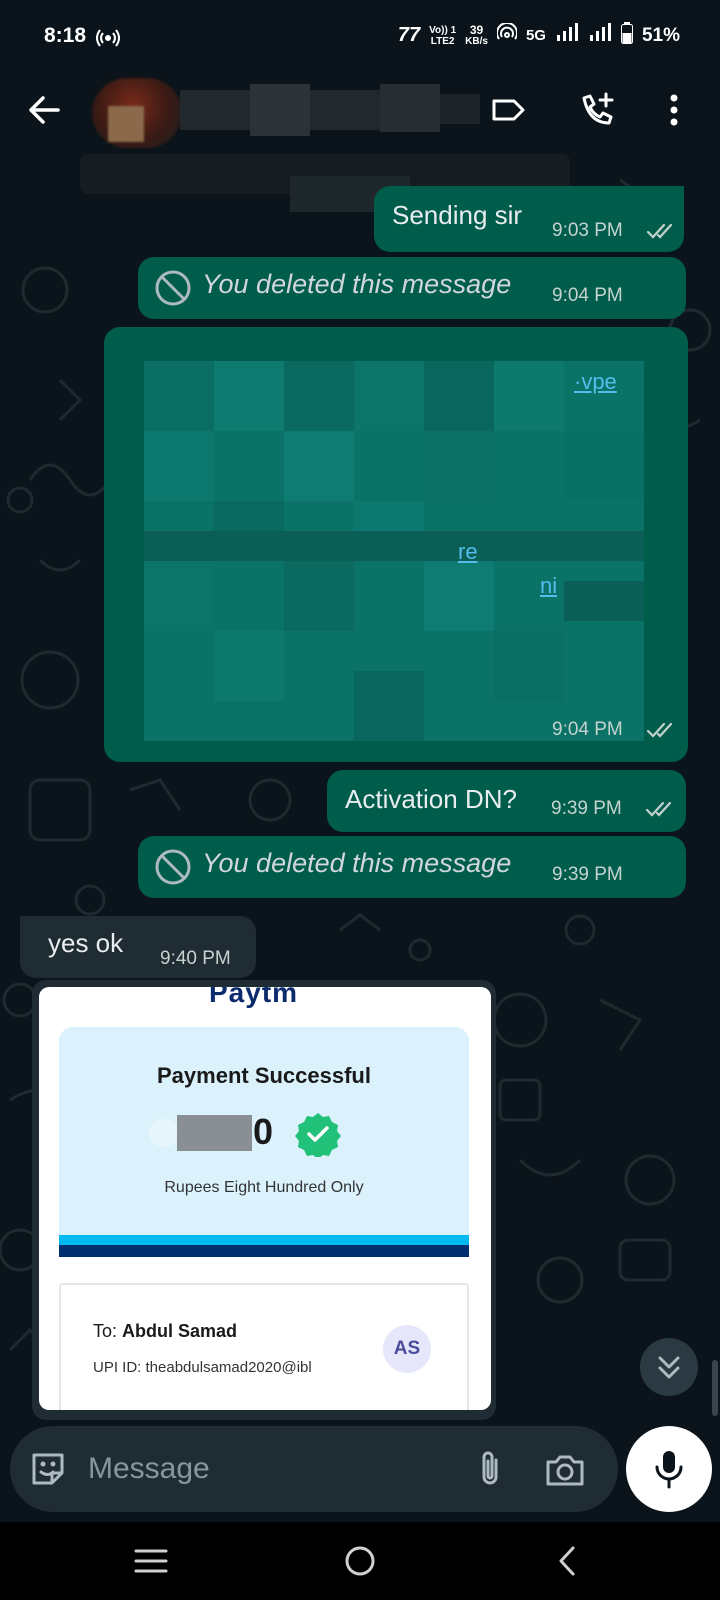 Image resolution: width=720 pixels, height=1600 pixels. I want to click on message-composer, so click(314, 1469).